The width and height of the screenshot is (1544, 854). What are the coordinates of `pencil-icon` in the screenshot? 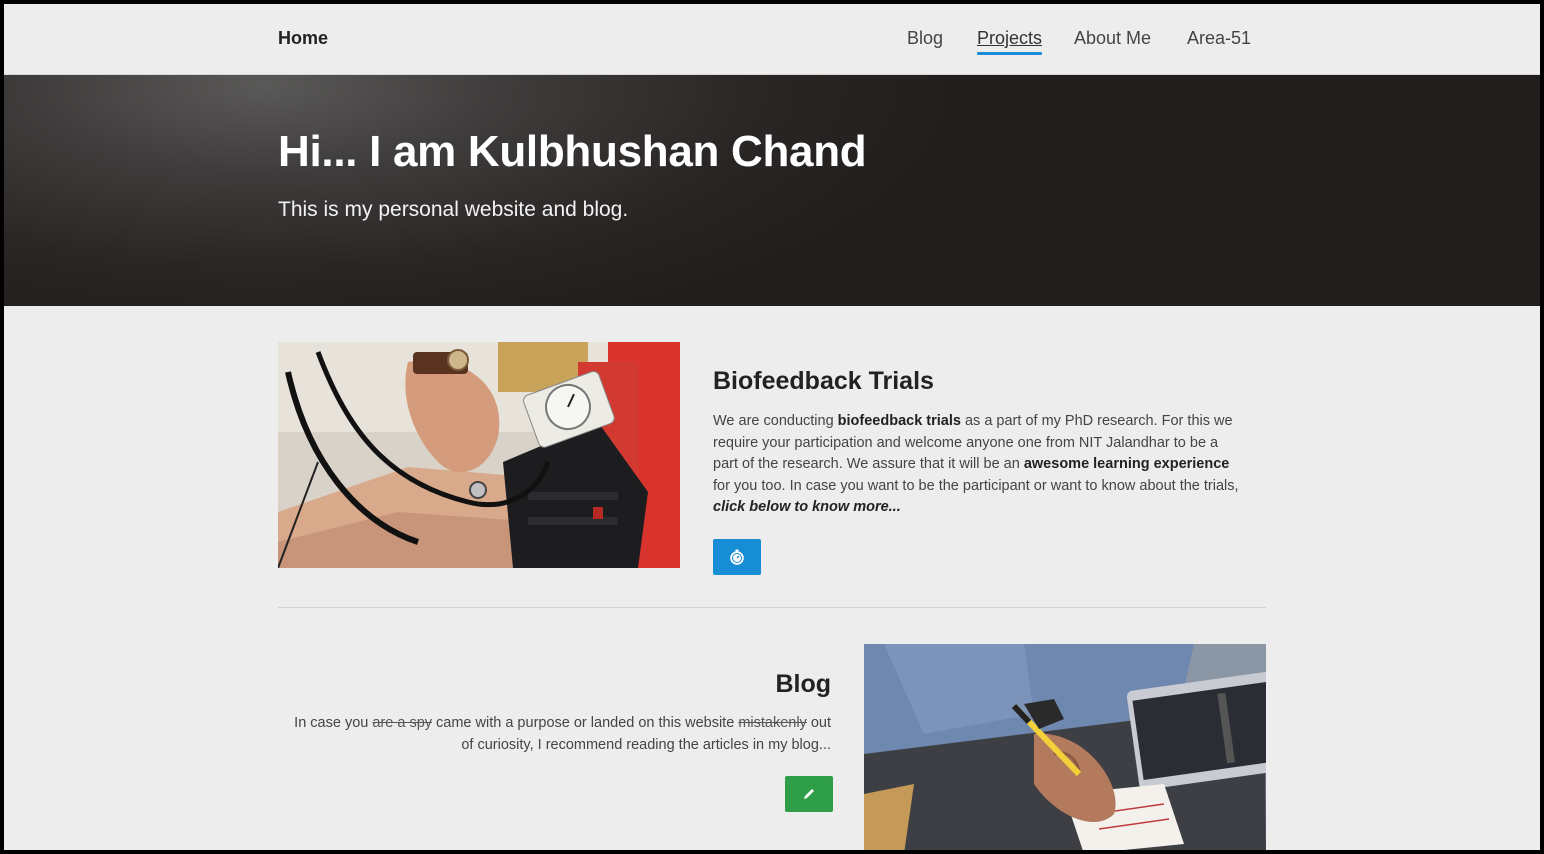 It's located at (809, 794).